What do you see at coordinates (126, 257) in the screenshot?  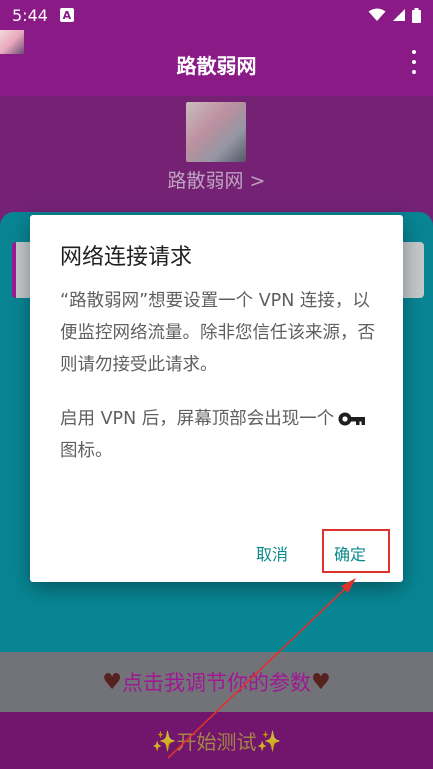 I see `dialog-title: 网络连接请求` at bounding box center [126, 257].